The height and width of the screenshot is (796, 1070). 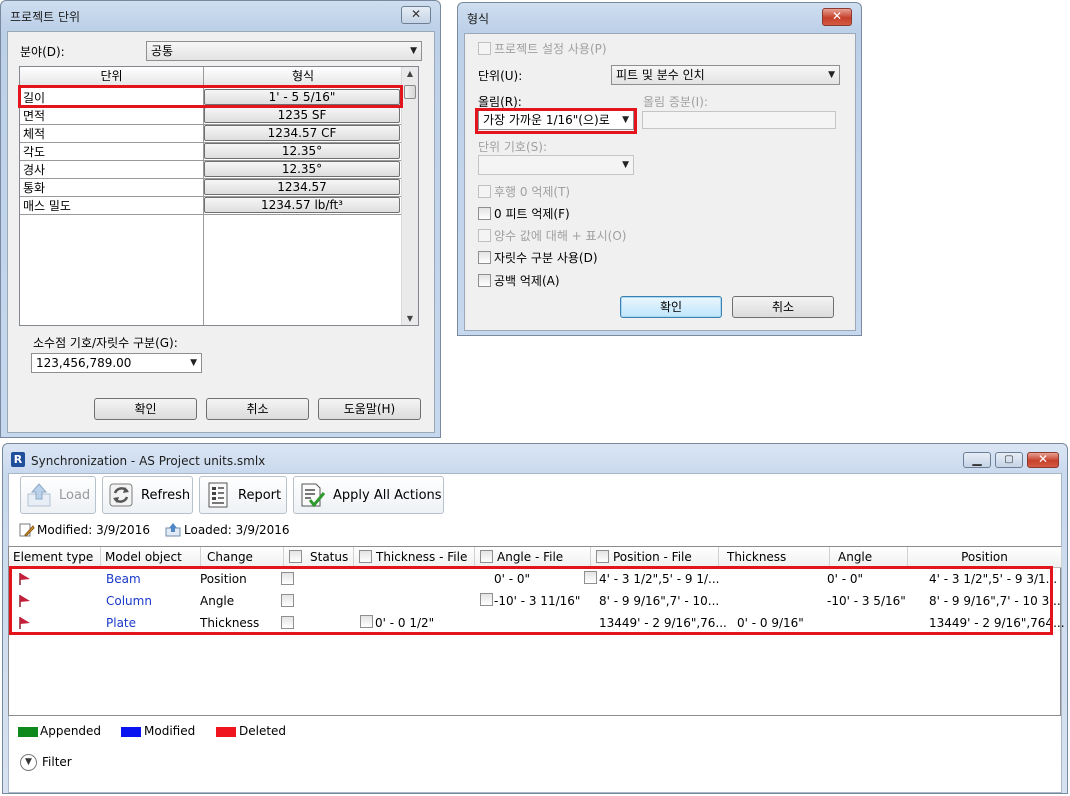 What do you see at coordinates (484, 191) in the screenshot?
I see `suppress-trailing-zeros-checkbox` at bounding box center [484, 191].